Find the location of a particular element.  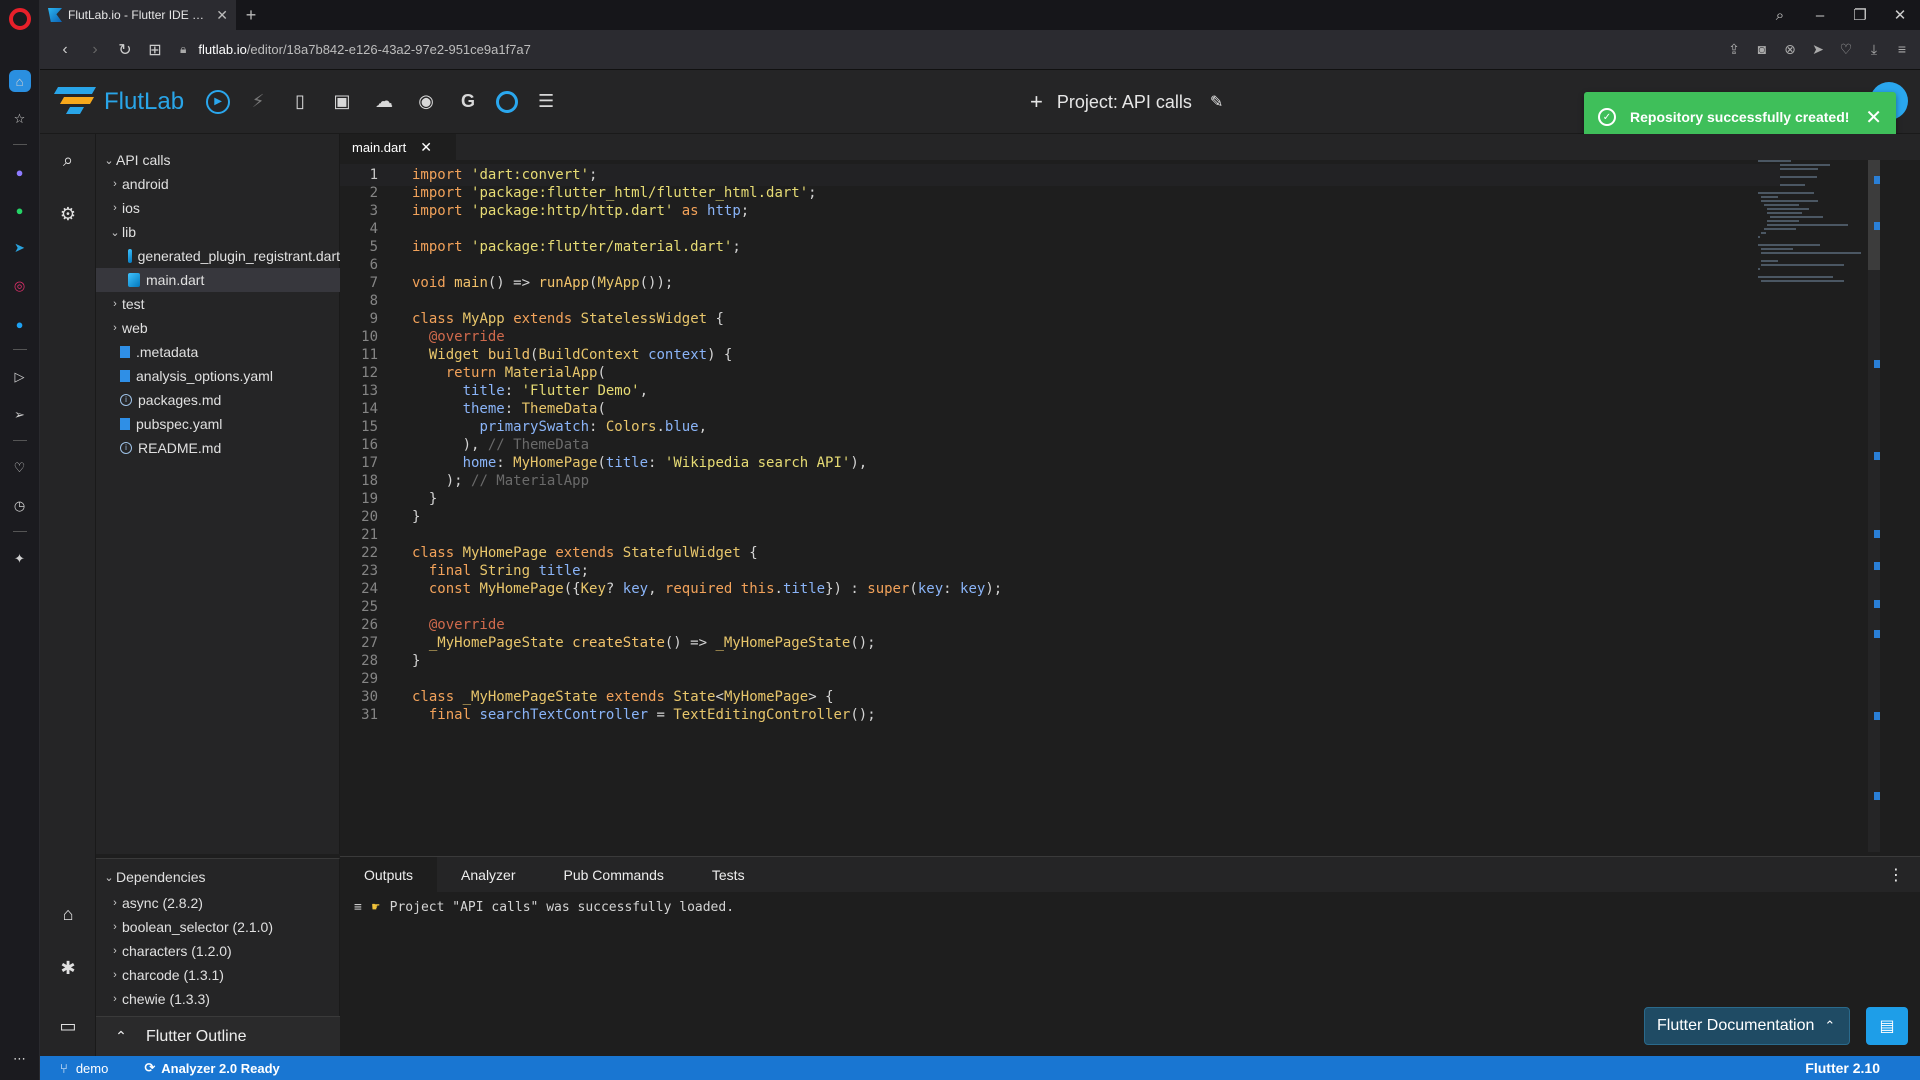

tab-main-dart: main.dart ✕ is located at coordinates (398, 147).